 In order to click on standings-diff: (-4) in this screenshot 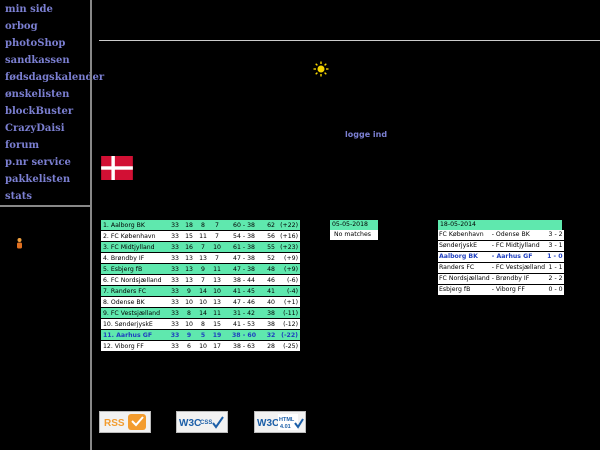, I will do `click(289, 291)`.